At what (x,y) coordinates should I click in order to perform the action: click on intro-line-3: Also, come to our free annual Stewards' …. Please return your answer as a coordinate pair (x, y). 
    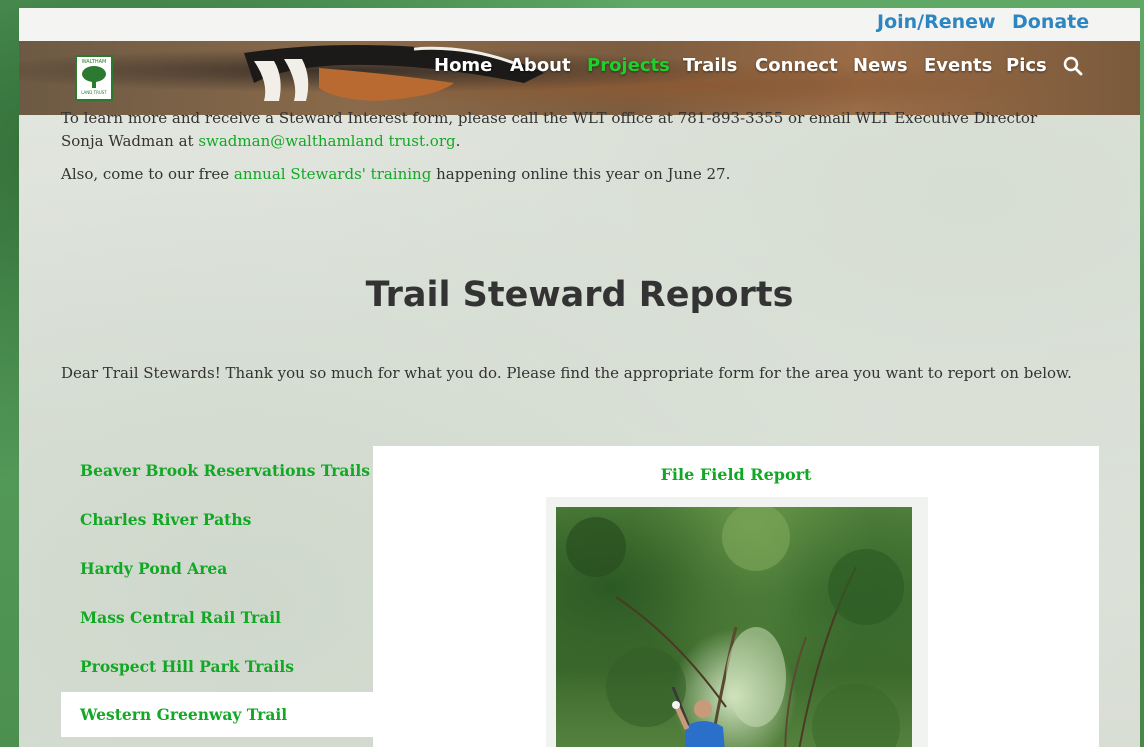
    Looking at the image, I should click on (571, 174).